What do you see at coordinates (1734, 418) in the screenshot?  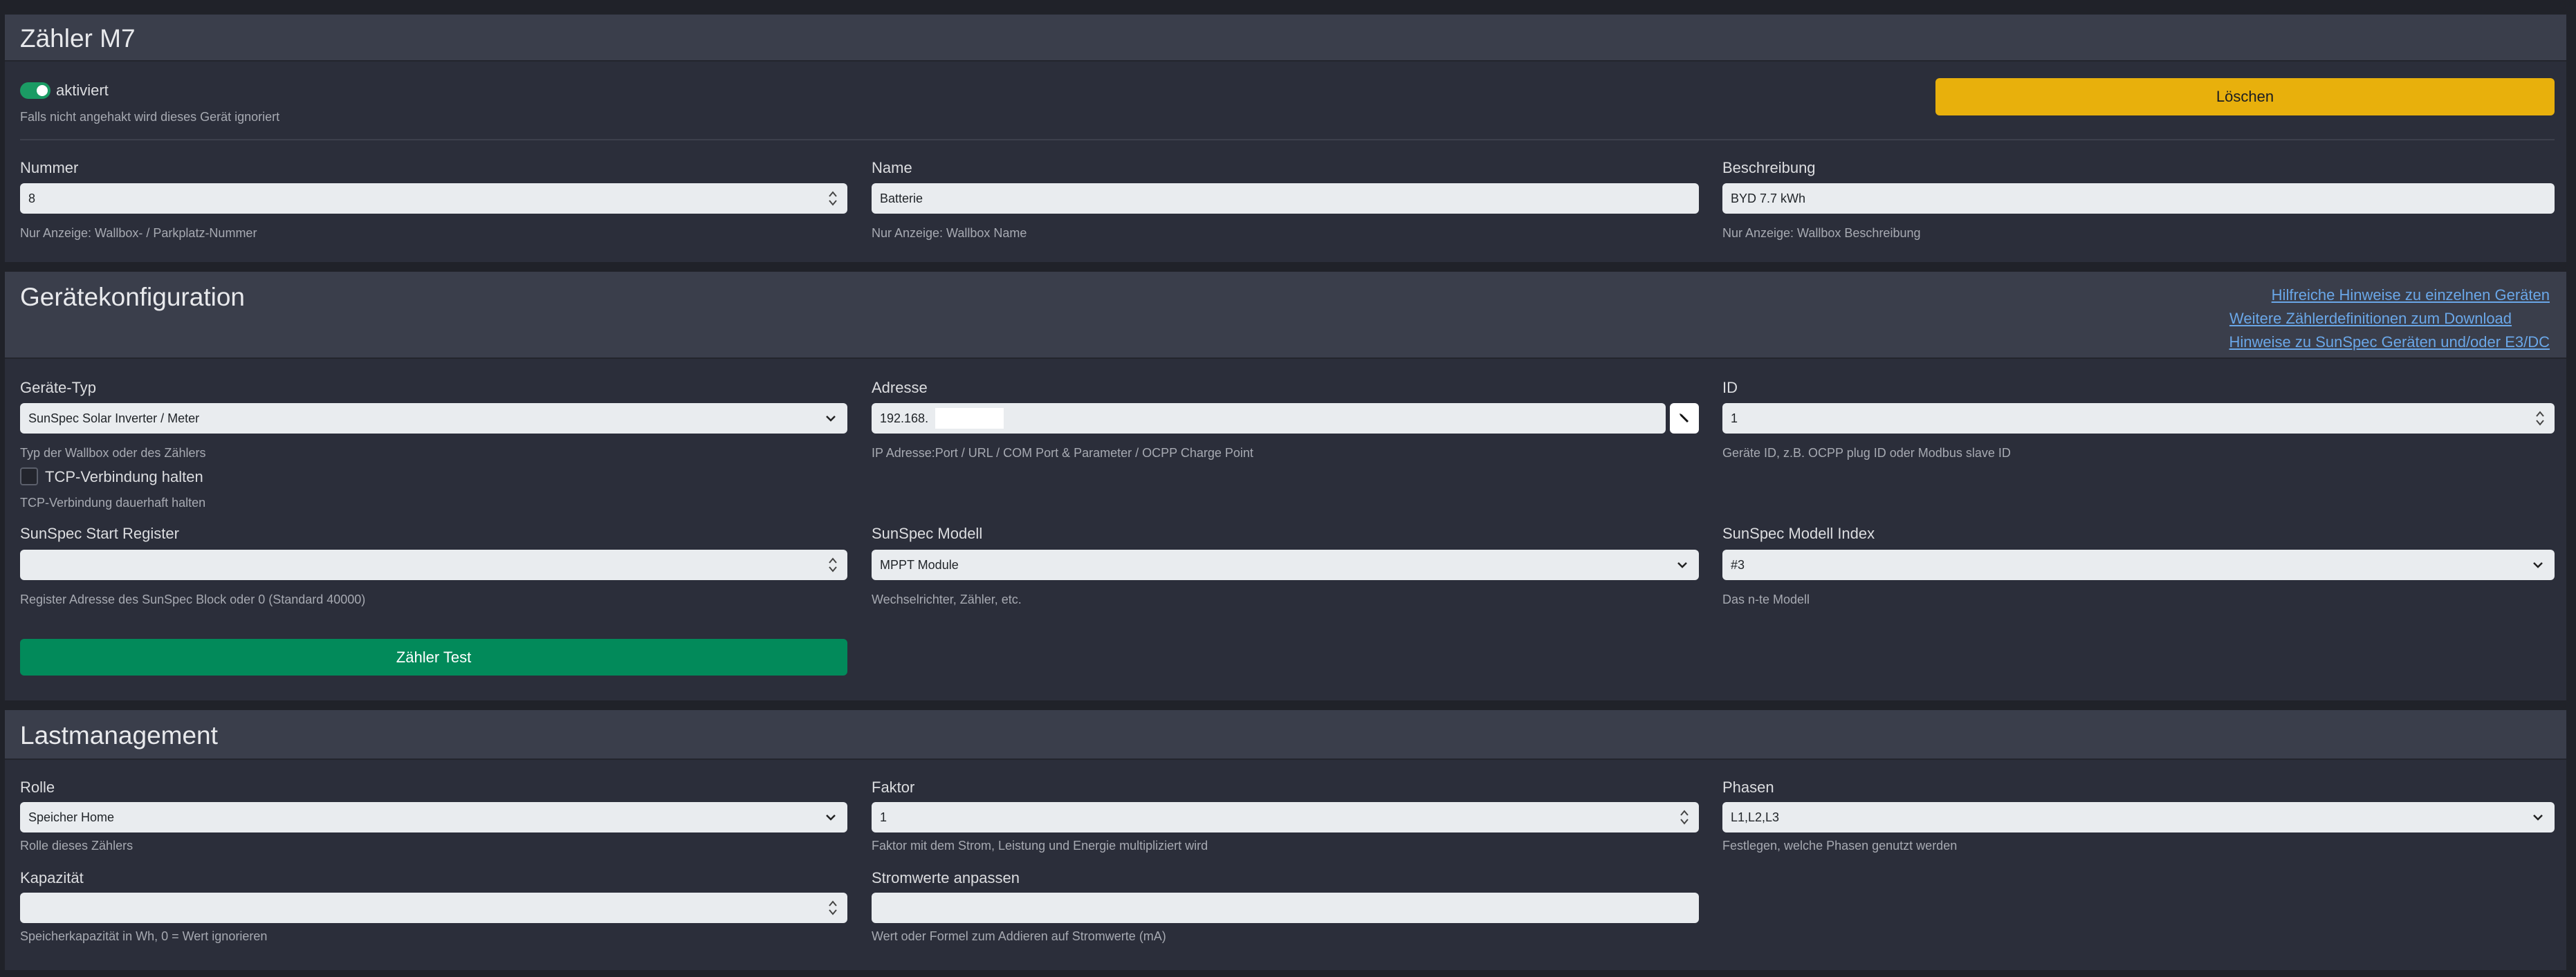 I see `id-value: 1` at bounding box center [1734, 418].